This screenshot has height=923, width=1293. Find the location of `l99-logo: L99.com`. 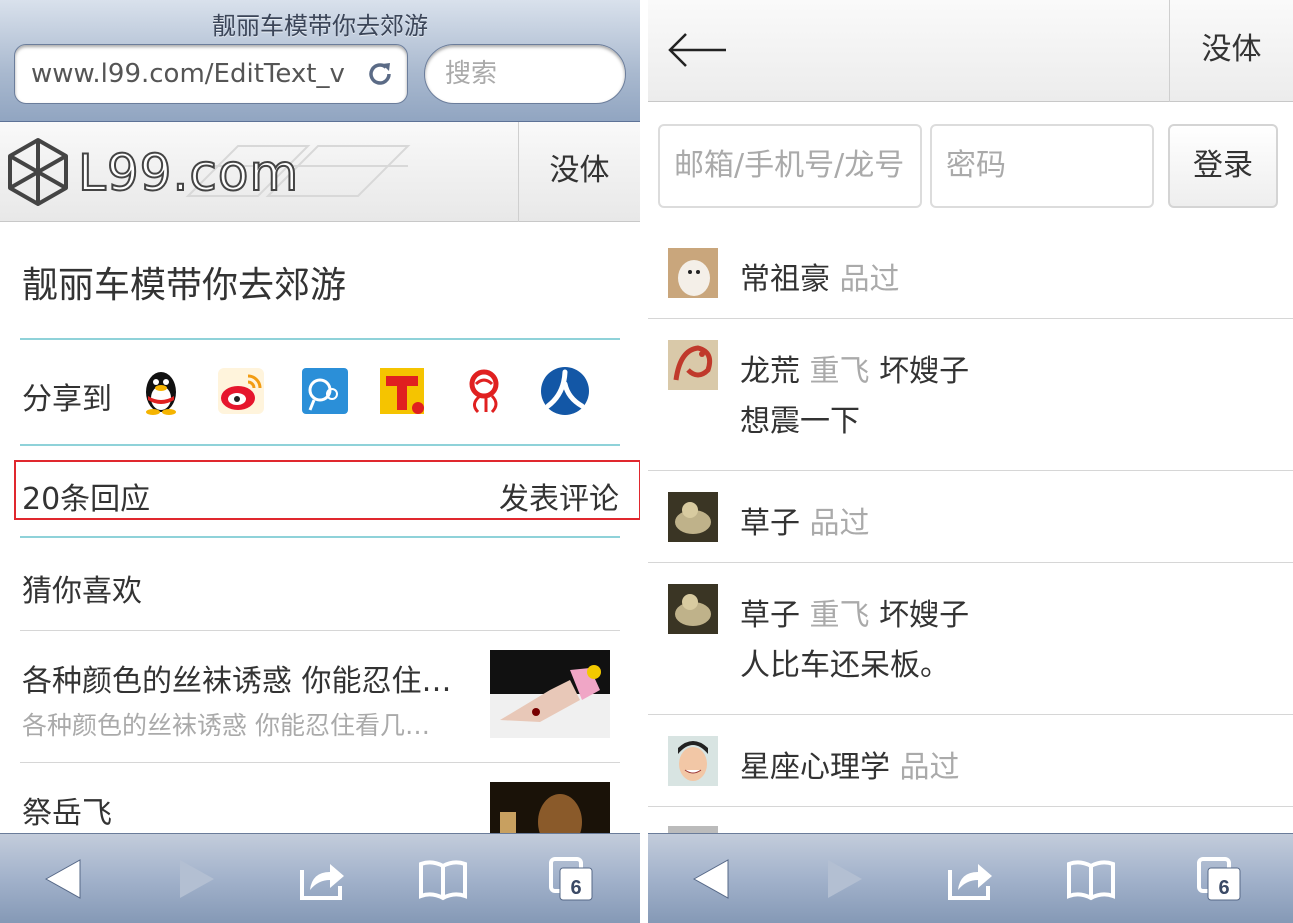

l99-logo: L99.com is located at coordinates (213, 173).